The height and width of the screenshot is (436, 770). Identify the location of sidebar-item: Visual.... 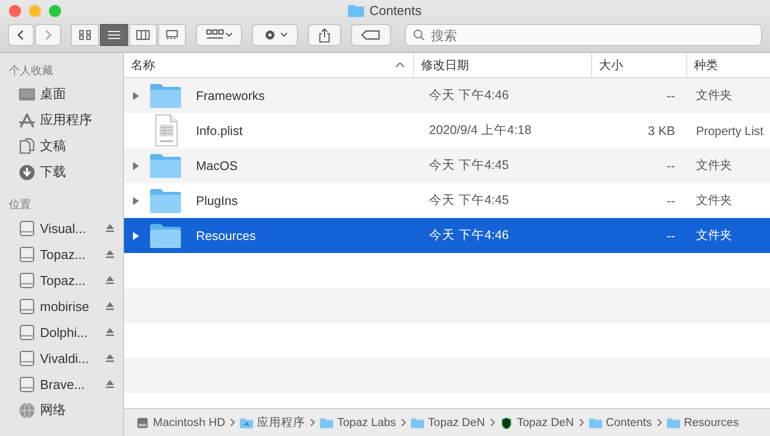
(61, 228).